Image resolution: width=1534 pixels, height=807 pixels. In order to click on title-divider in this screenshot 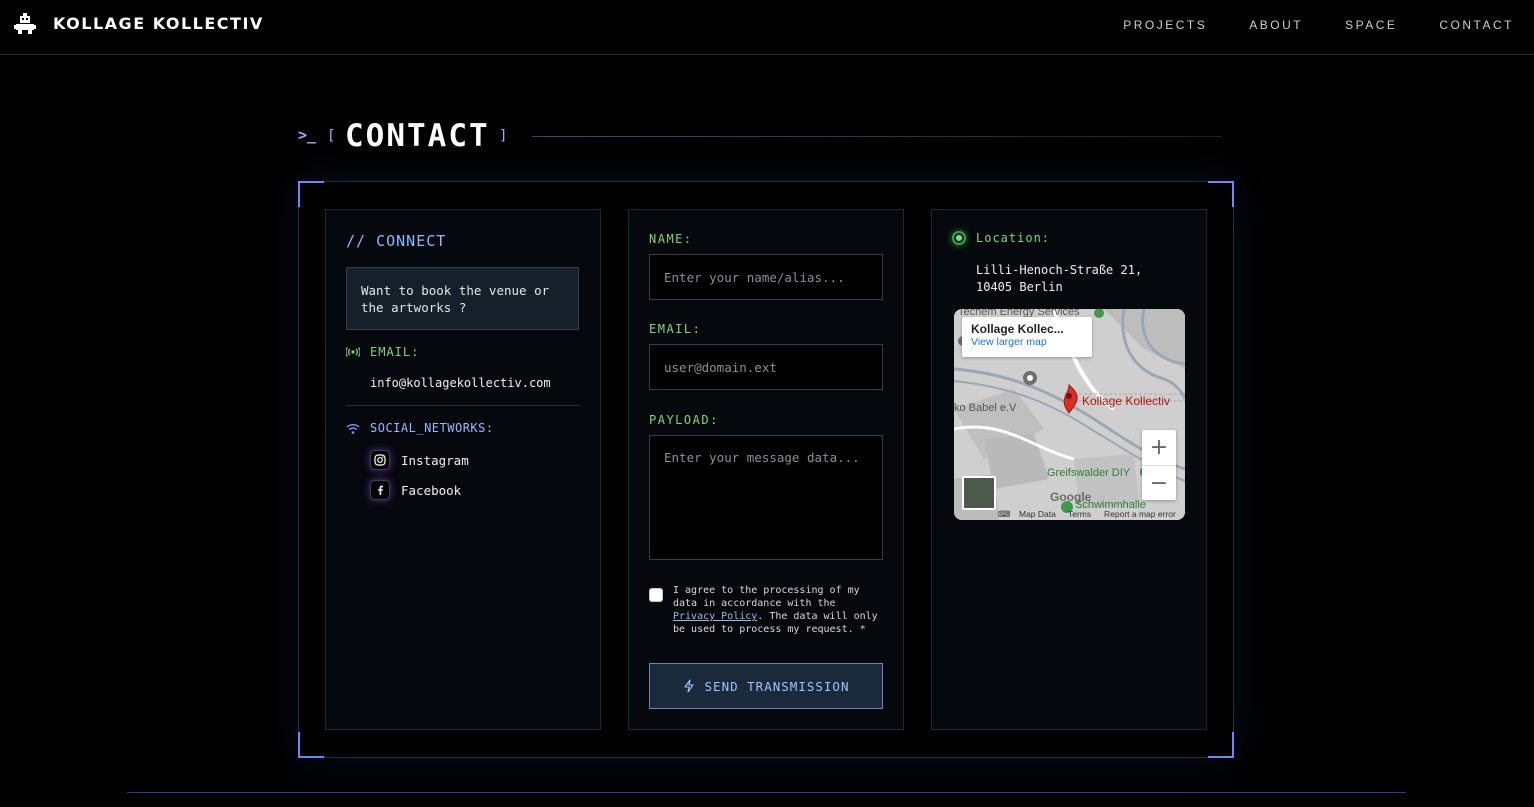, I will do `click(877, 136)`.